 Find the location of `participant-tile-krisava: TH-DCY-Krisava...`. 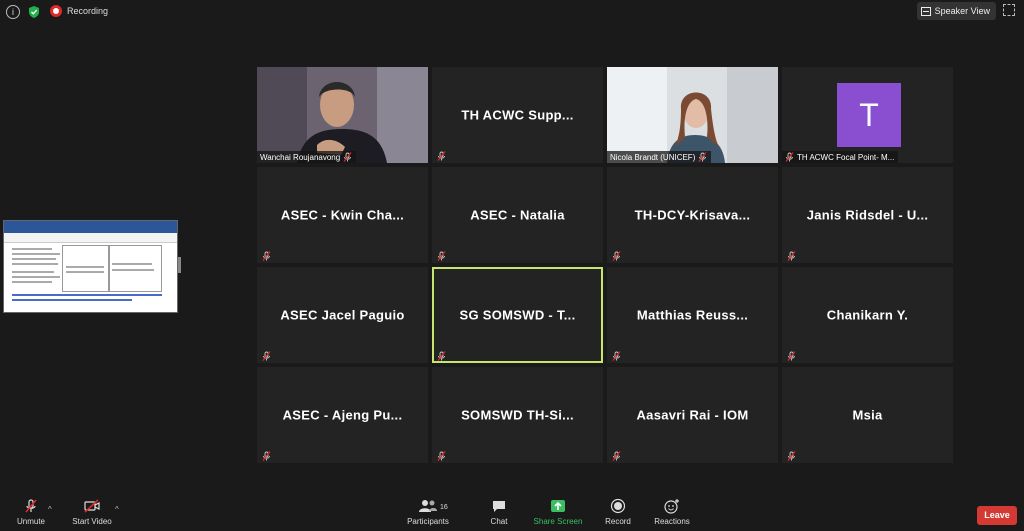

participant-tile-krisava: TH-DCY-Krisava... is located at coordinates (692, 215).